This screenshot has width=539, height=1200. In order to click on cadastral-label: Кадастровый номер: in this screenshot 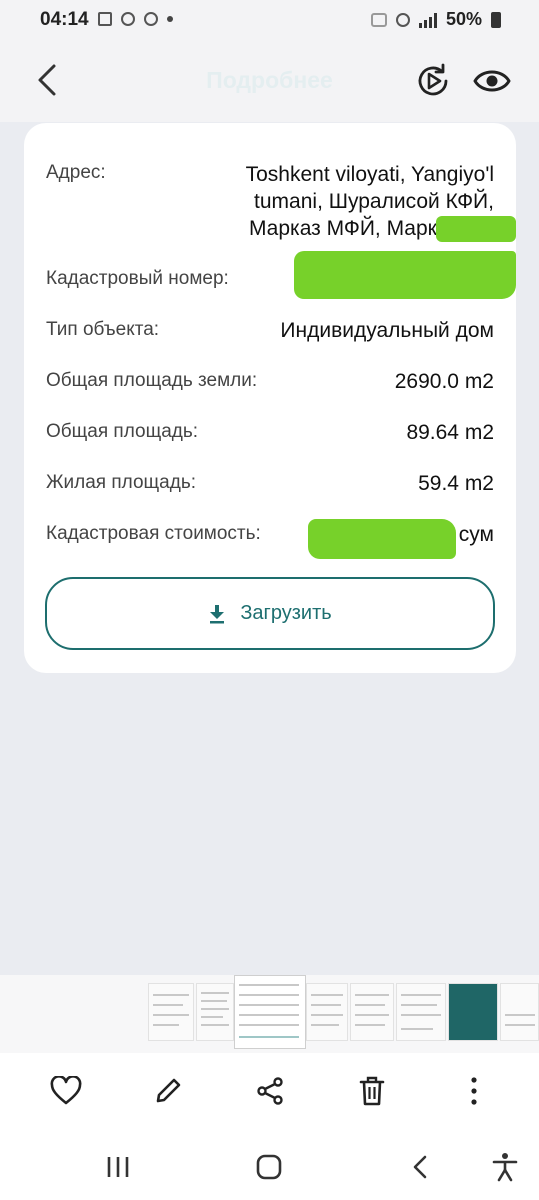, I will do `click(137, 278)`.